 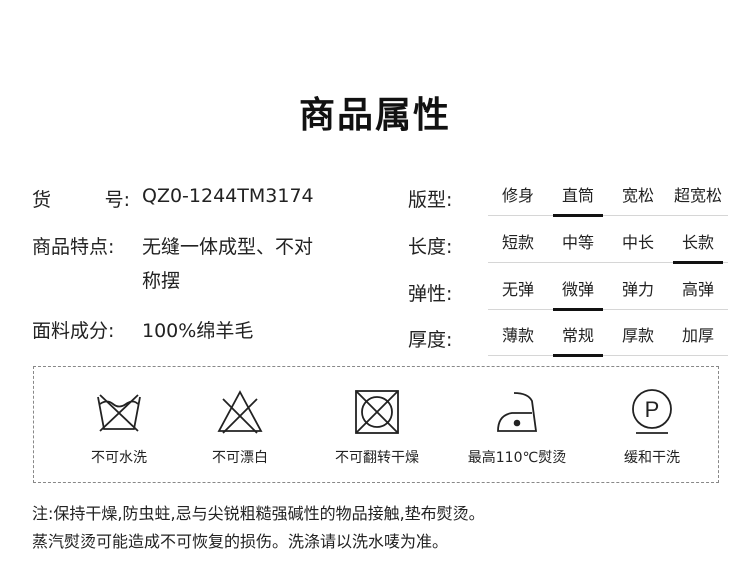 I want to click on attr-label: 弹性:, so click(x=430, y=294).